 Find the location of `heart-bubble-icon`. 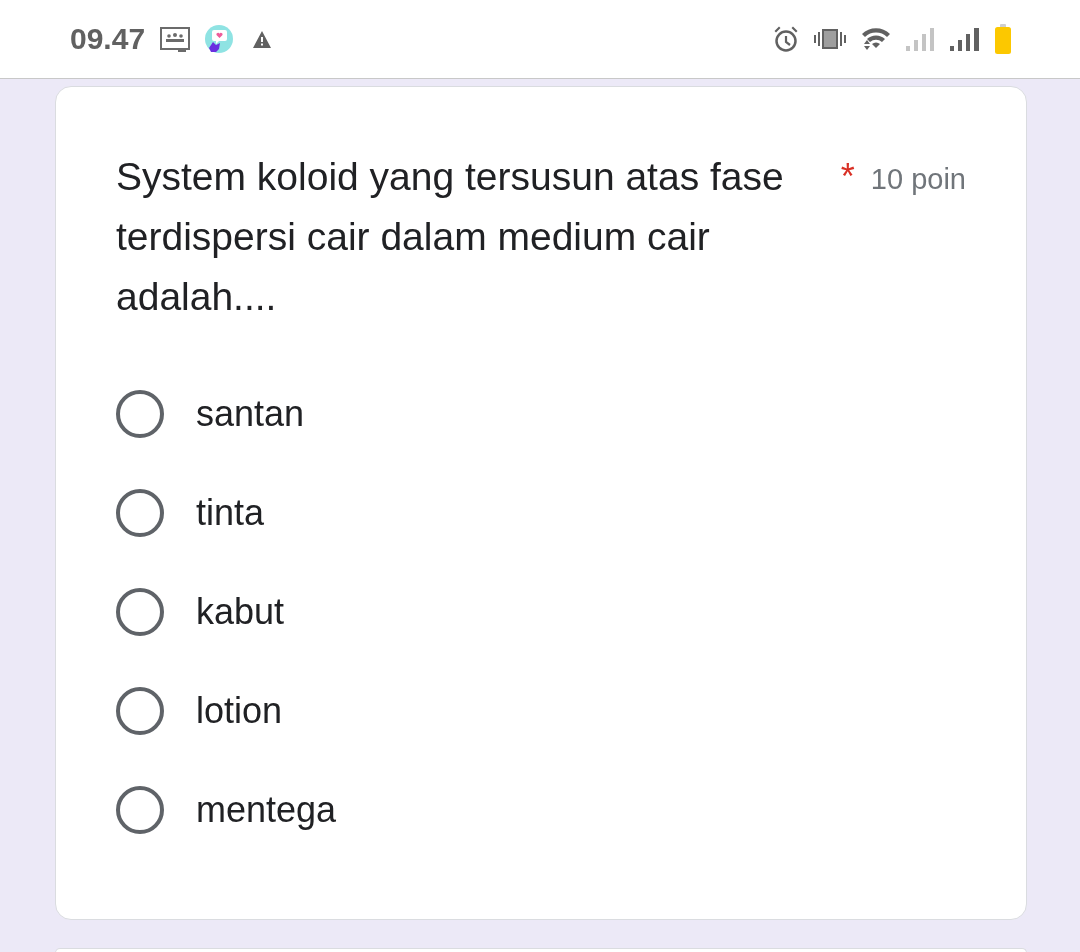

heart-bubble-icon is located at coordinates (219, 39).